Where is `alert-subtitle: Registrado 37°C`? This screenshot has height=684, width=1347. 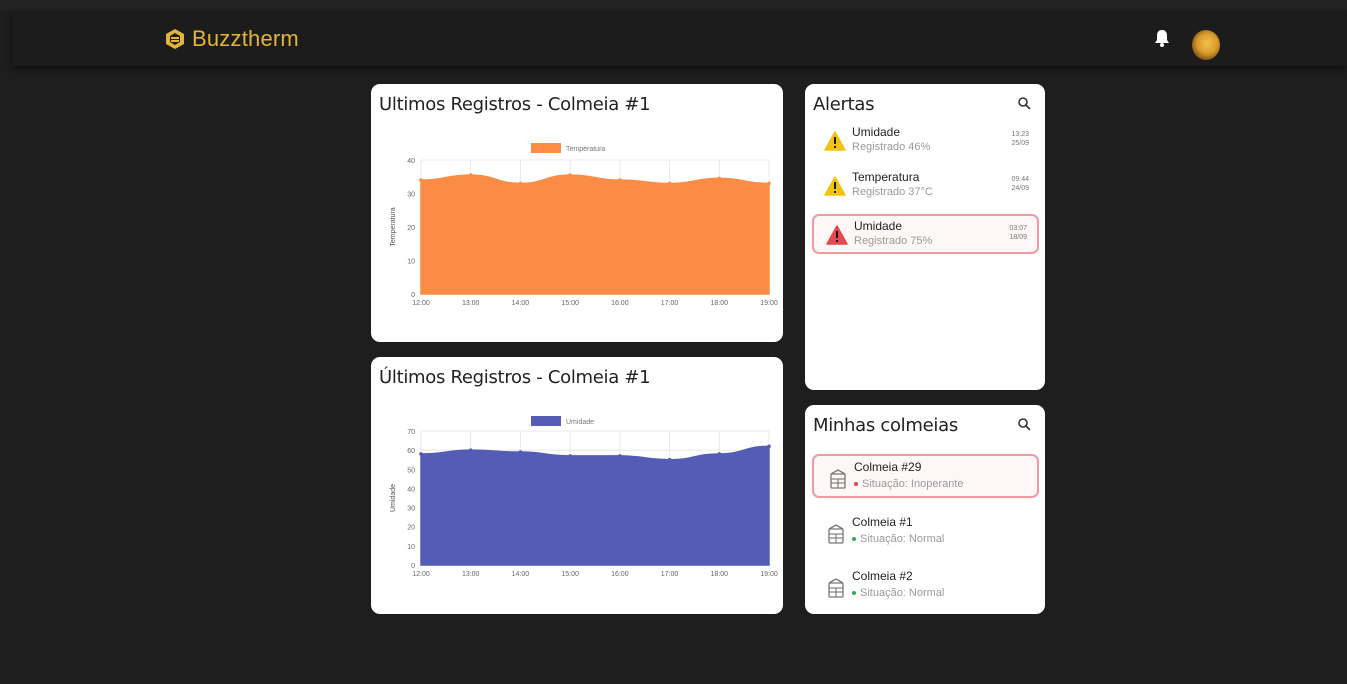
alert-subtitle: Registrado 37°C is located at coordinates (892, 192).